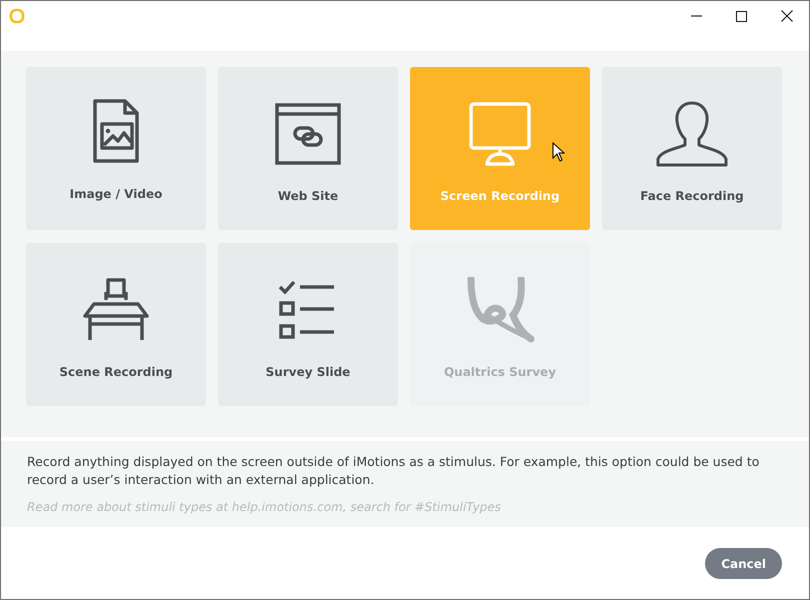 The height and width of the screenshot is (600, 810). I want to click on stimulus-tile: Image / Video, so click(116, 148).